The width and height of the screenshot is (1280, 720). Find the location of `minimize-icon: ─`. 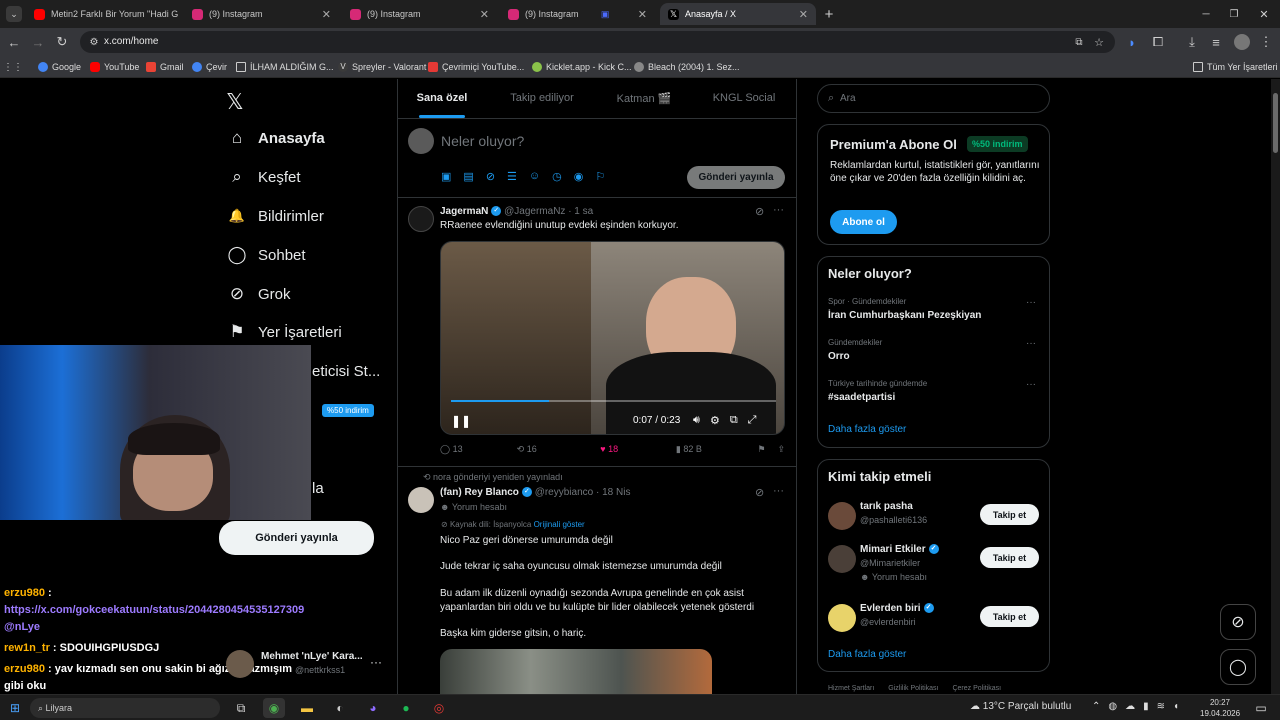

minimize-icon: ─ is located at coordinates (1206, 14).